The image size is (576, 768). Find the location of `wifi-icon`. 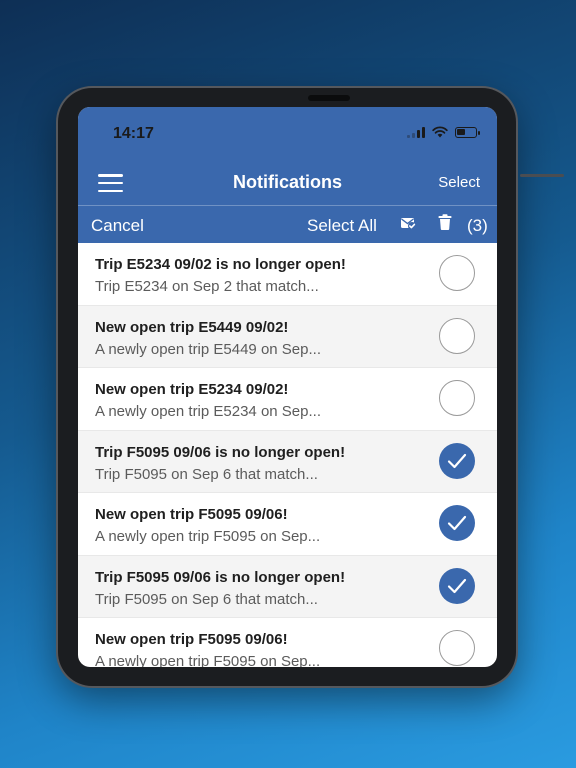

wifi-icon is located at coordinates (440, 132).